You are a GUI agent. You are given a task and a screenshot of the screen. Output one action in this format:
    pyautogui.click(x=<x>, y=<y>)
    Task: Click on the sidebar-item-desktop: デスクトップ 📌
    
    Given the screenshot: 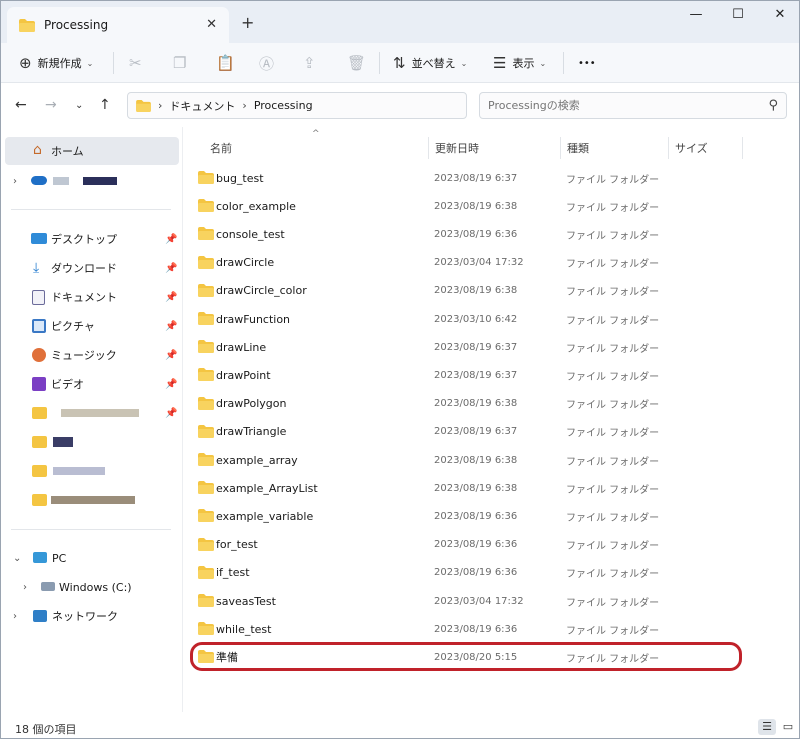 What is the action you would take?
    pyautogui.click(x=92, y=239)
    